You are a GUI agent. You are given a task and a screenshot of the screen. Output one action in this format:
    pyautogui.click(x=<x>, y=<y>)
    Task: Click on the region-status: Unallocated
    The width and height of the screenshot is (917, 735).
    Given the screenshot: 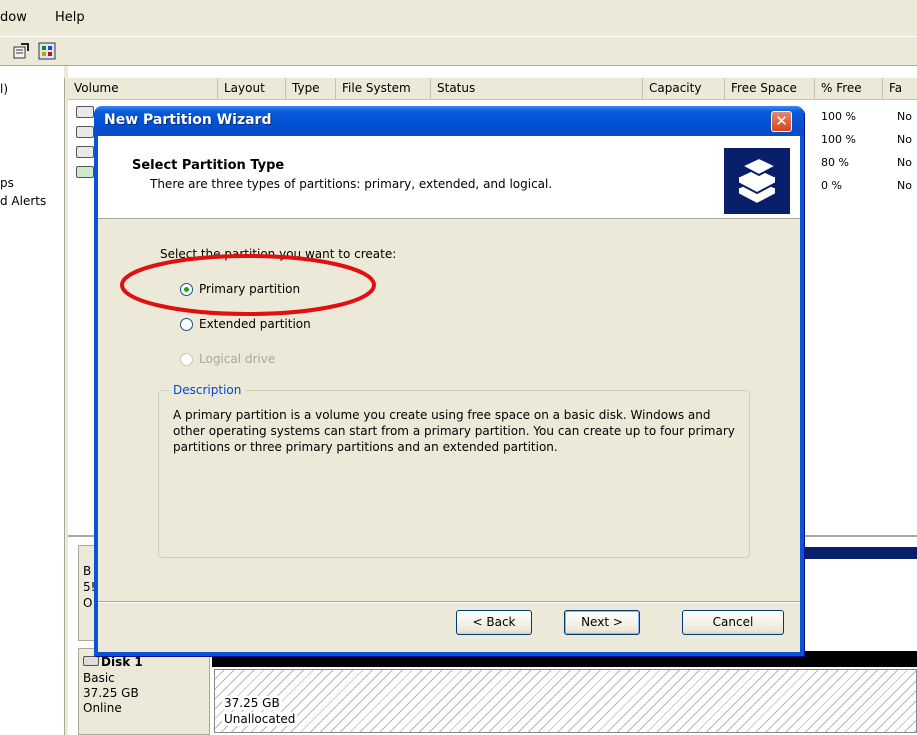 What is the action you would take?
    pyautogui.click(x=260, y=719)
    